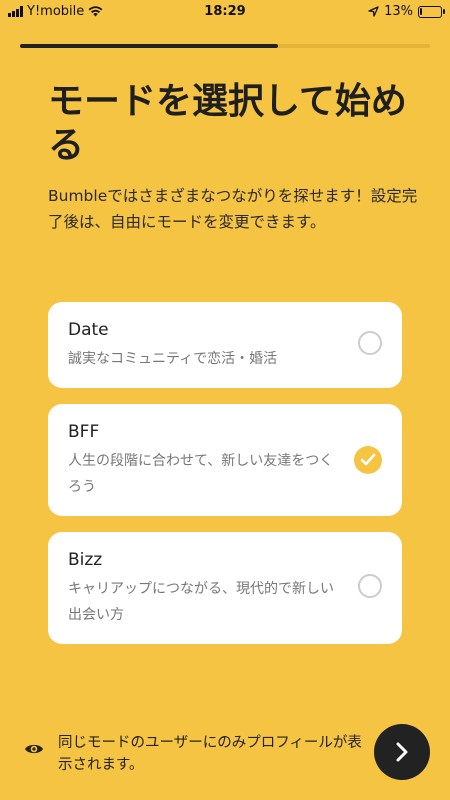  Describe the element at coordinates (201, 474) in the screenshot. I see `option-description: 人生の段階に合わせて、新しい友達をつくろう` at that location.